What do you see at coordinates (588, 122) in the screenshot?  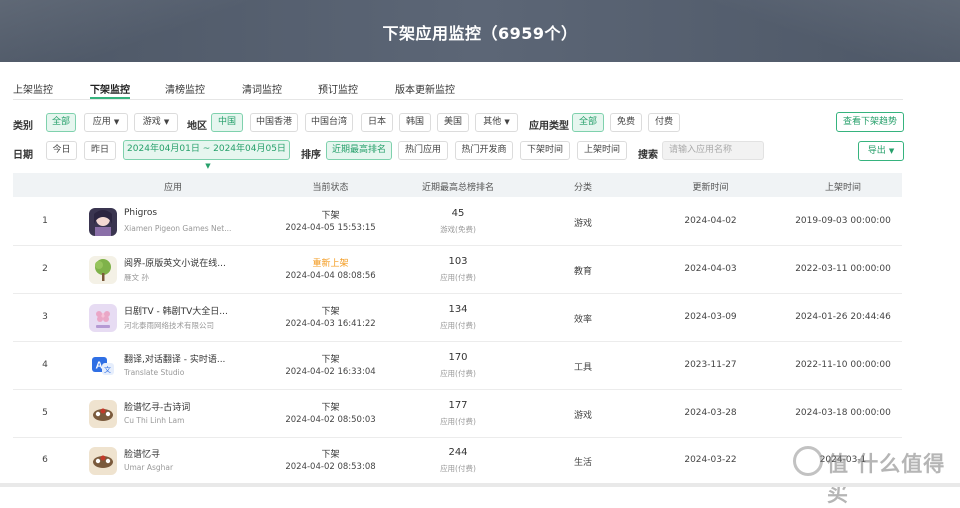 I see `app-type-all-chip: 全部` at bounding box center [588, 122].